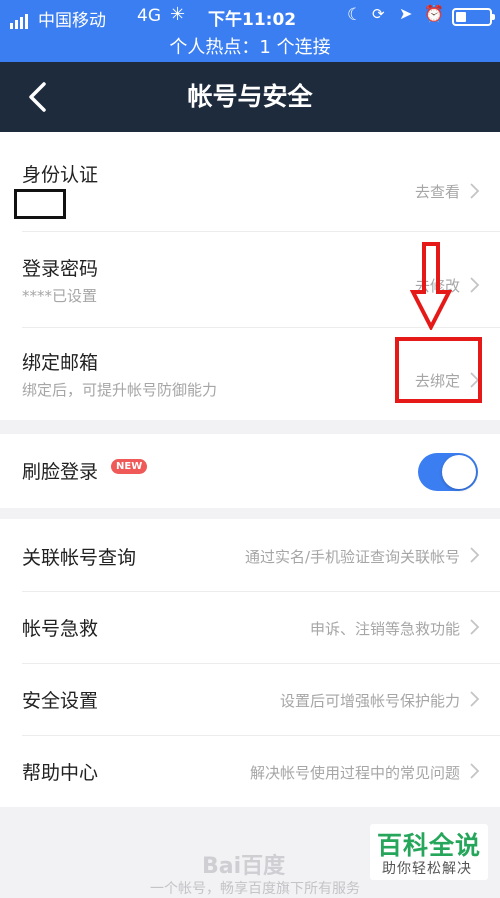  Describe the element at coordinates (79, 558) in the screenshot. I see `row-label: 关联帐号查询` at that location.